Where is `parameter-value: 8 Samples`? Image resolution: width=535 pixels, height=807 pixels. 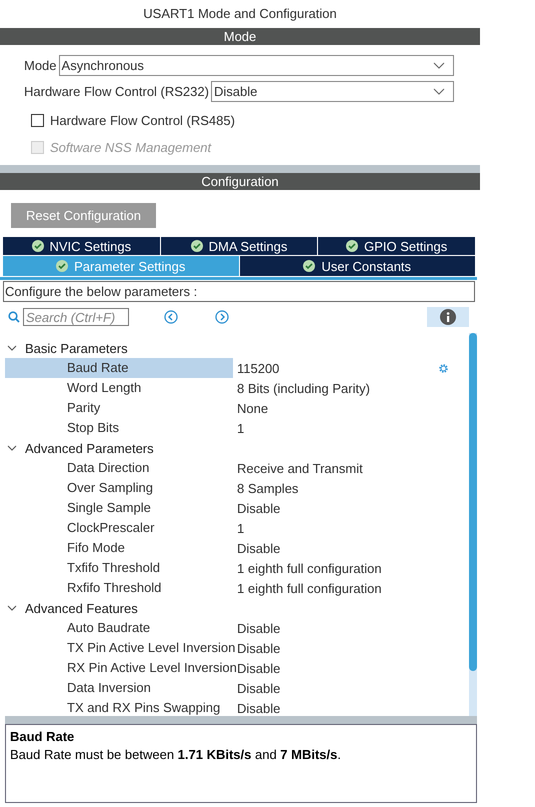 parameter-value: 8 Samples is located at coordinates (267, 488).